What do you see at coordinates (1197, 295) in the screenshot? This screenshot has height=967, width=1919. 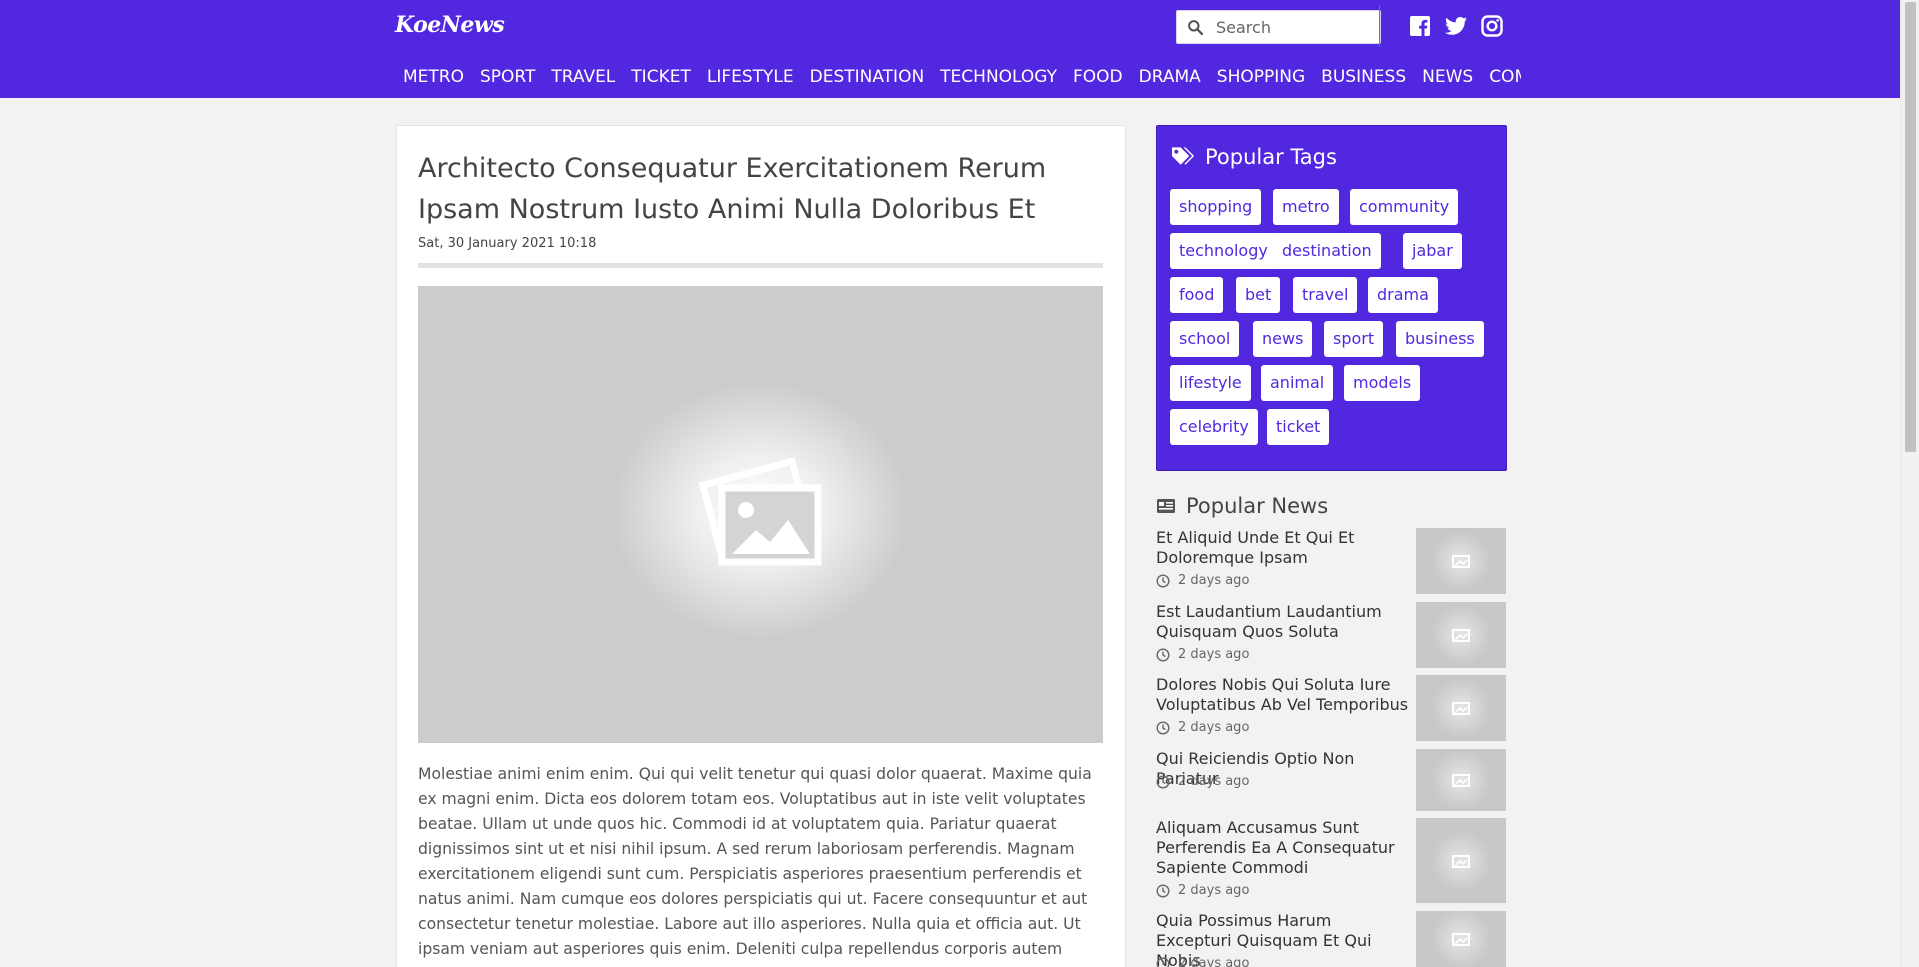 I see `tag-food: food` at bounding box center [1197, 295].